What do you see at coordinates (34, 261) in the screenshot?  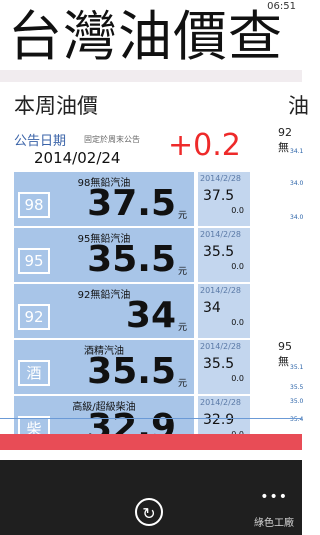 I see `fuel-badge-95: 95` at bounding box center [34, 261].